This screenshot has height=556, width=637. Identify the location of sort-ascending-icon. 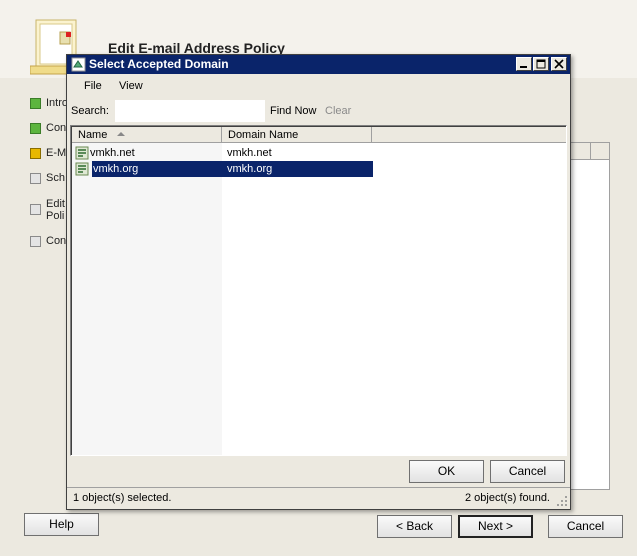
(121, 134).